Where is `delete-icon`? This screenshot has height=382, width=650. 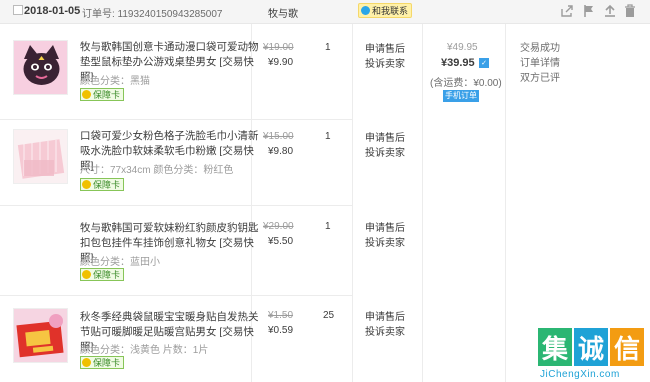
delete-icon is located at coordinates (630, 11).